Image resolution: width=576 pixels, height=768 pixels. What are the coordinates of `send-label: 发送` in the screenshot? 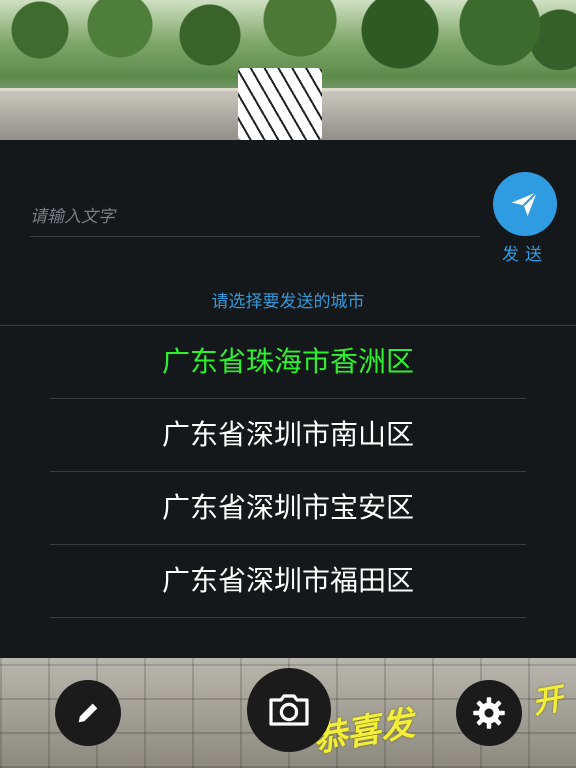 It's located at (525, 255).